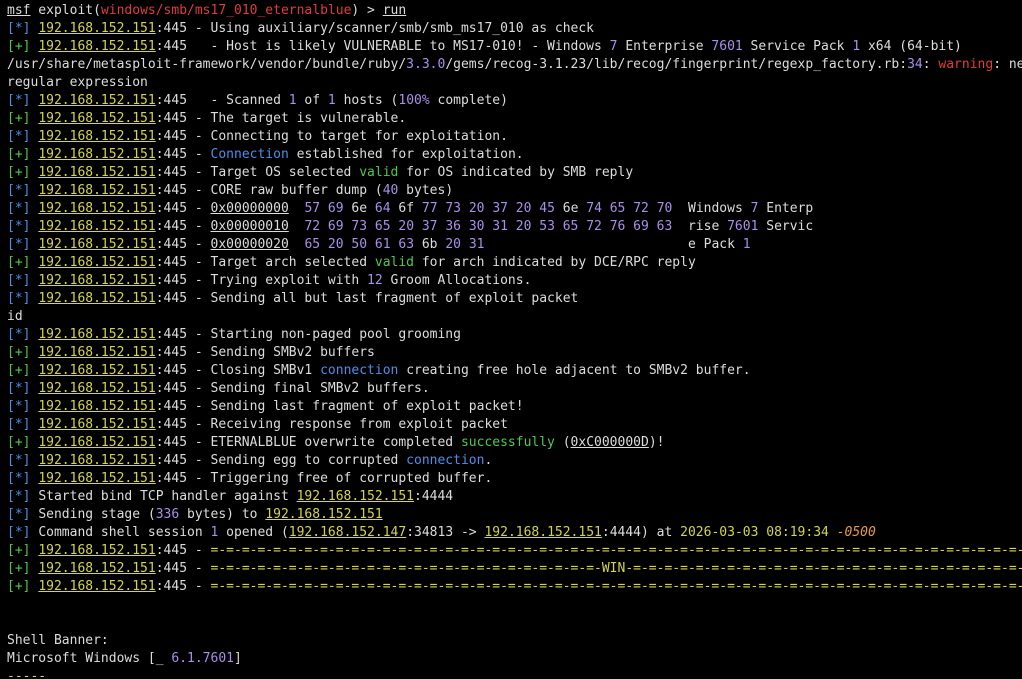 This screenshot has height=679, width=1022. What do you see at coordinates (324, 208) in the screenshot?
I see `terminal-text: 57 69` at bounding box center [324, 208].